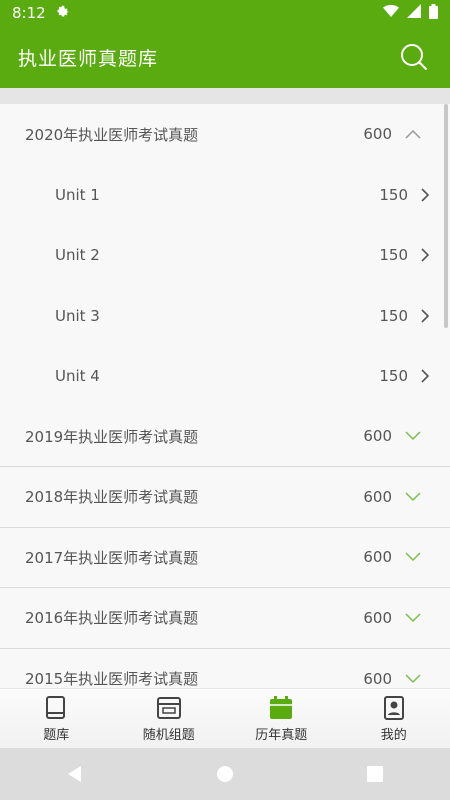  I want to click on back-icon, so click(75, 774).